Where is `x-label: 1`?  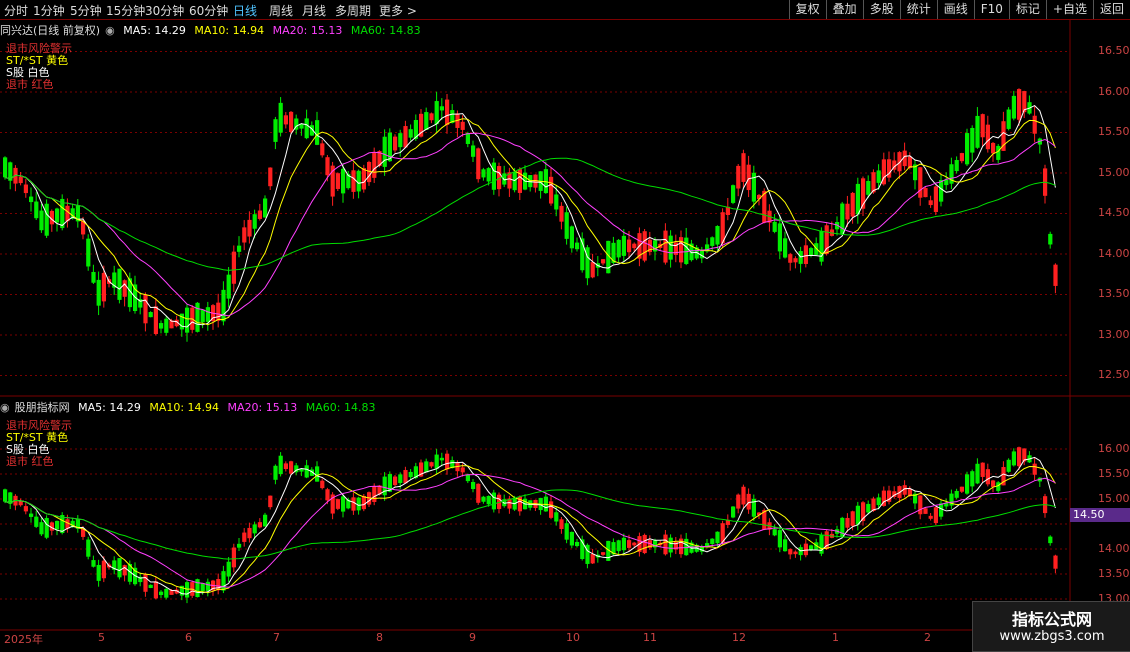 x-label: 1 is located at coordinates (835, 637).